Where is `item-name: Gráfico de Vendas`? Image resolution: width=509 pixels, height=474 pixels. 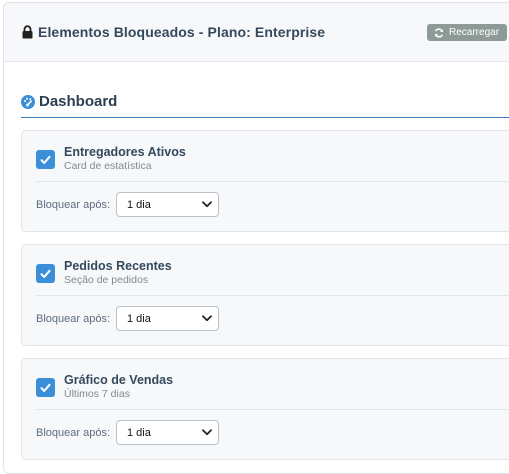 item-name: Gráfico de Vendas is located at coordinates (119, 380).